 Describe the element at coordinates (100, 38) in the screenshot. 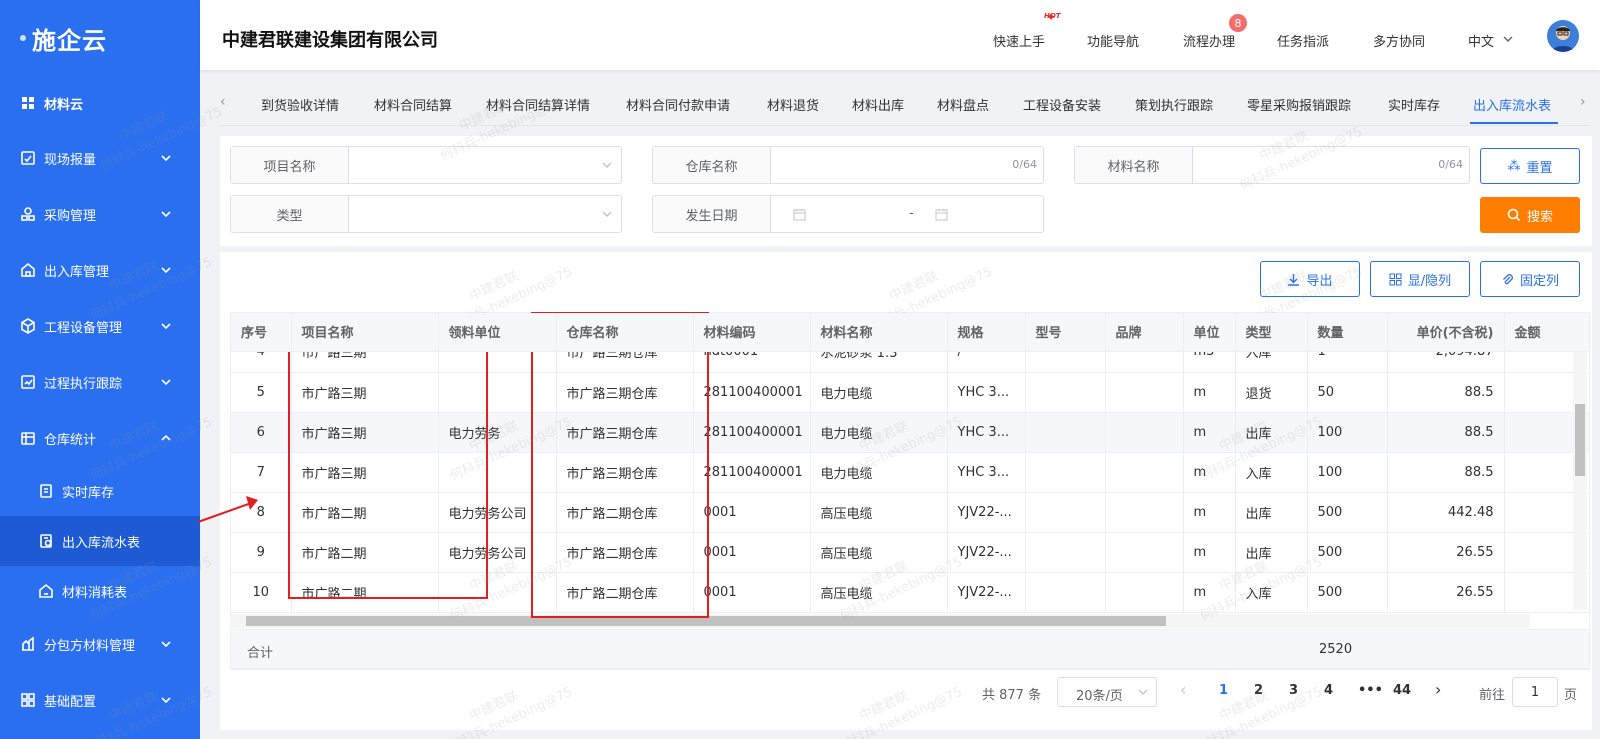

I see `app-logo: 施企云` at that location.